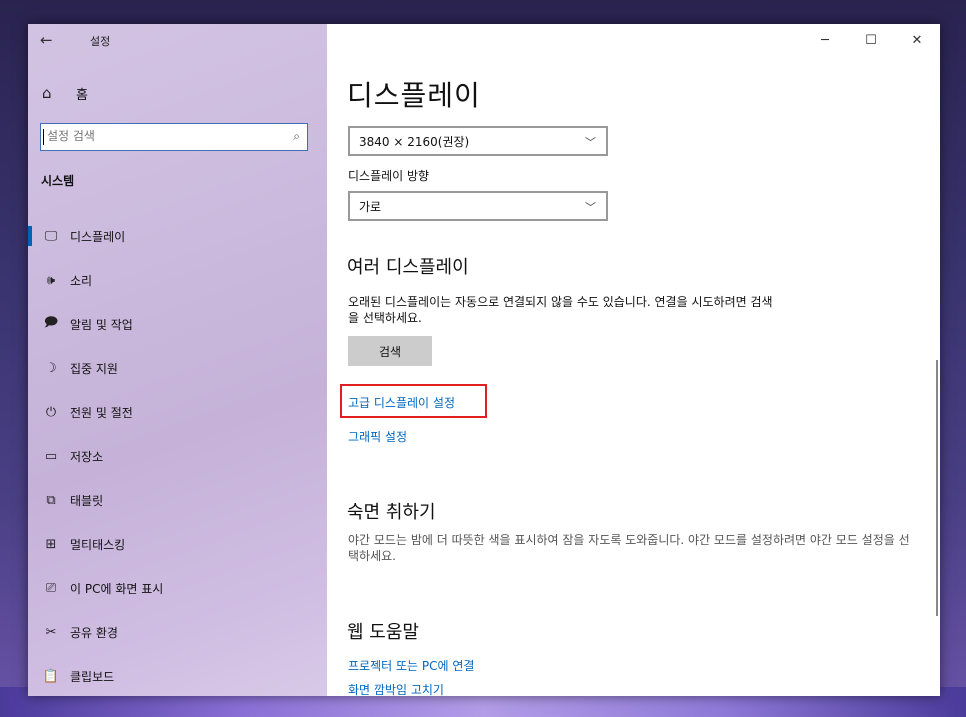  Describe the element at coordinates (46, 40) in the screenshot. I see `back-arrow-icon: ←` at that location.